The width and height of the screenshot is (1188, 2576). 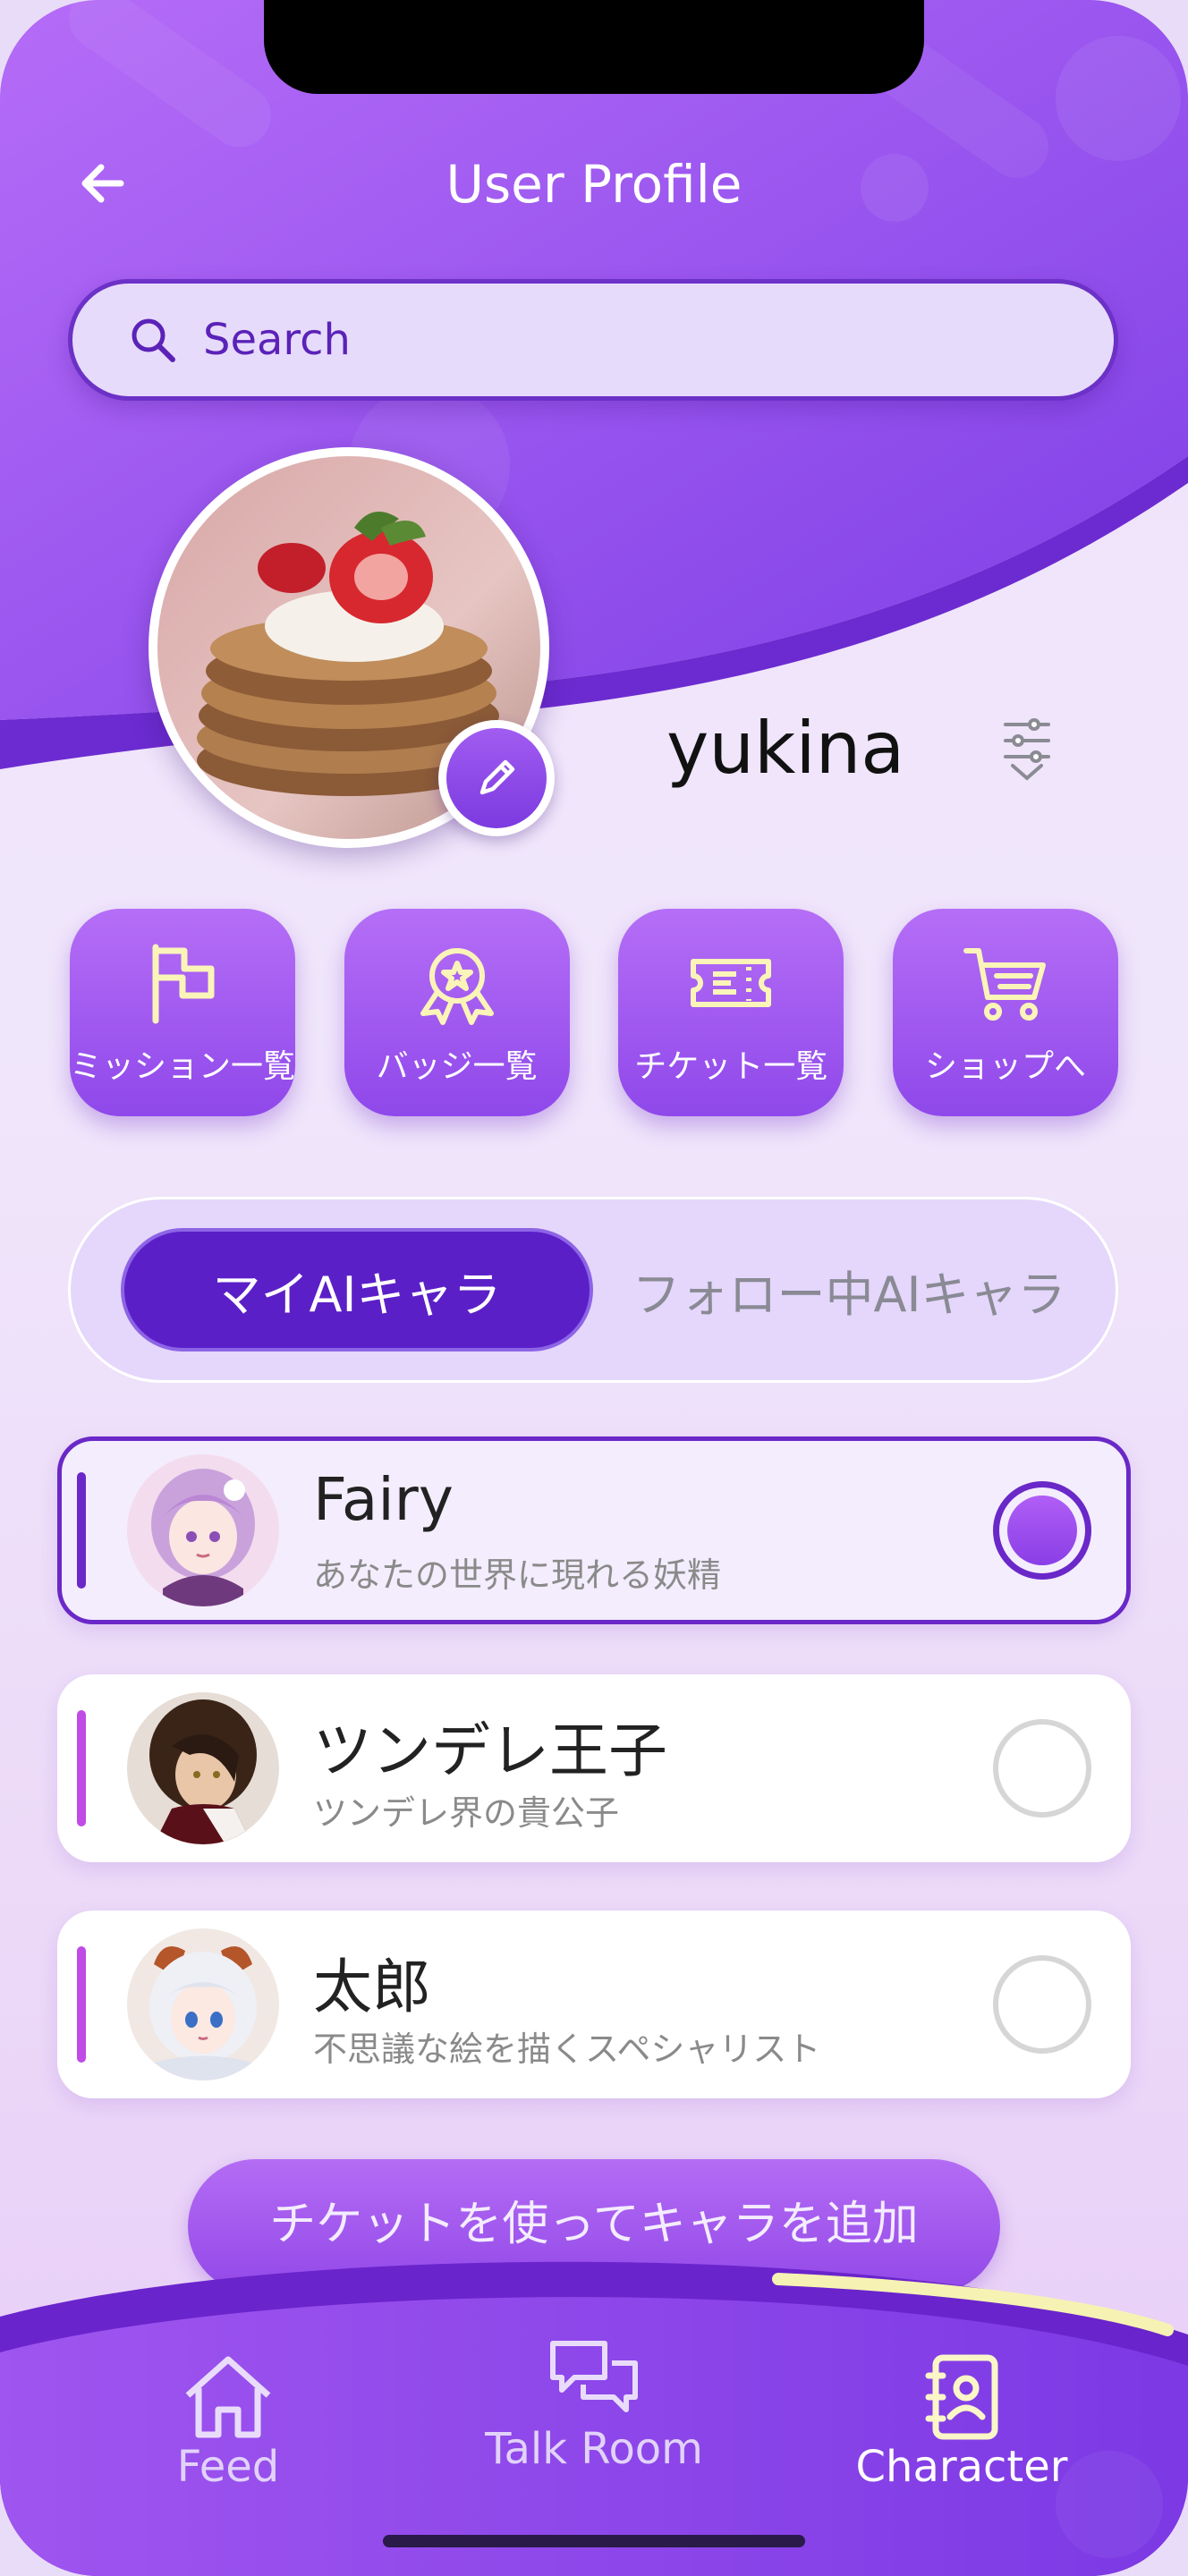 What do you see at coordinates (594, 2004) in the screenshot?
I see `character-card-taro: 太郎 不思議な絵を描くスペシャリスト` at bounding box center [594, 2004].